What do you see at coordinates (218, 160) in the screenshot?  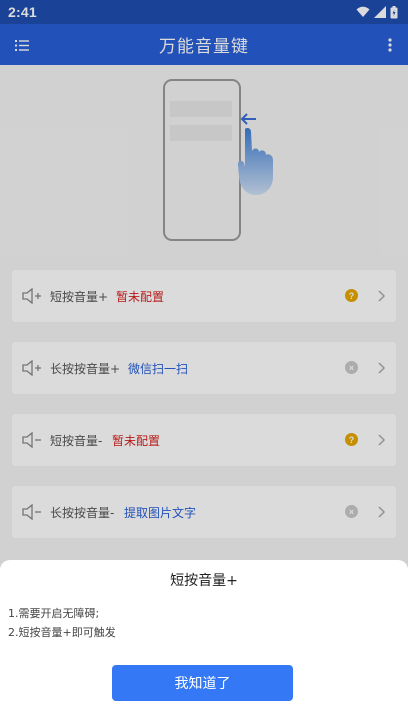 I see `phone-gesture-illustration` at bounding box center [218, 160].